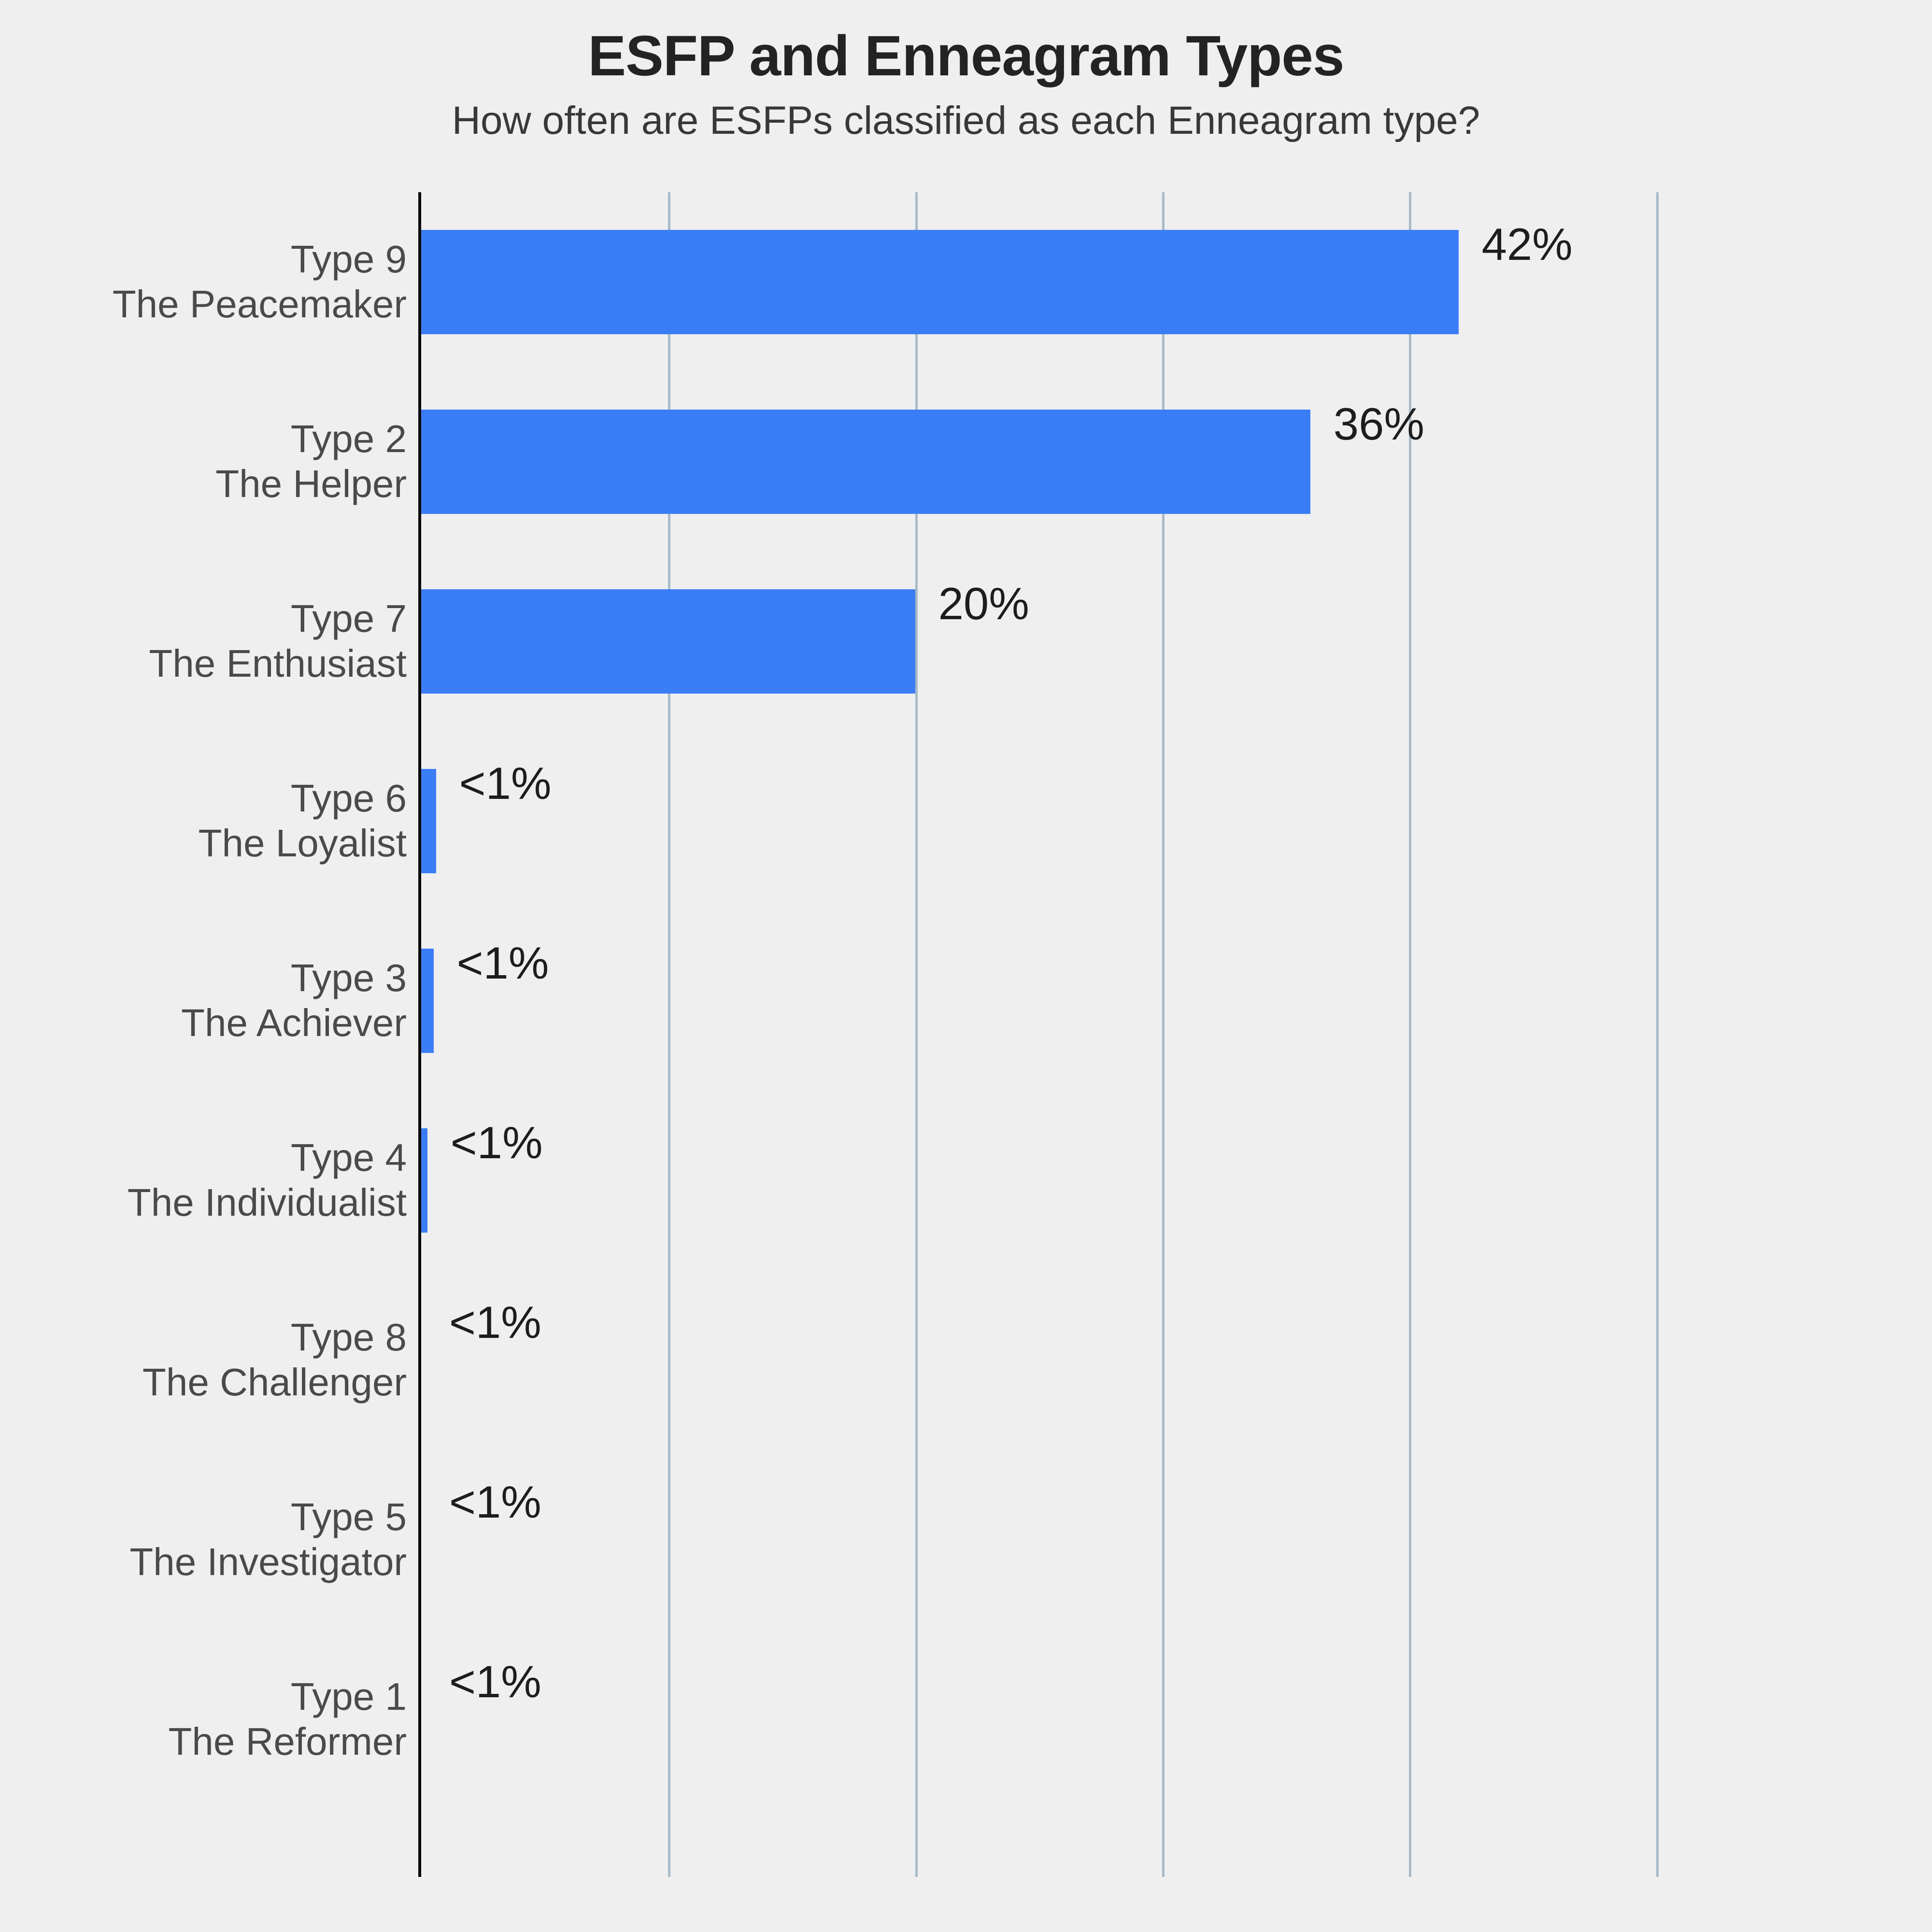 The width and height of the screenshot is (1932, 1932). What do you see at coordinates (274, 1382) in the screenshot?
I see `category-label-name: The Challenger` at bounding box center [274, 1382].